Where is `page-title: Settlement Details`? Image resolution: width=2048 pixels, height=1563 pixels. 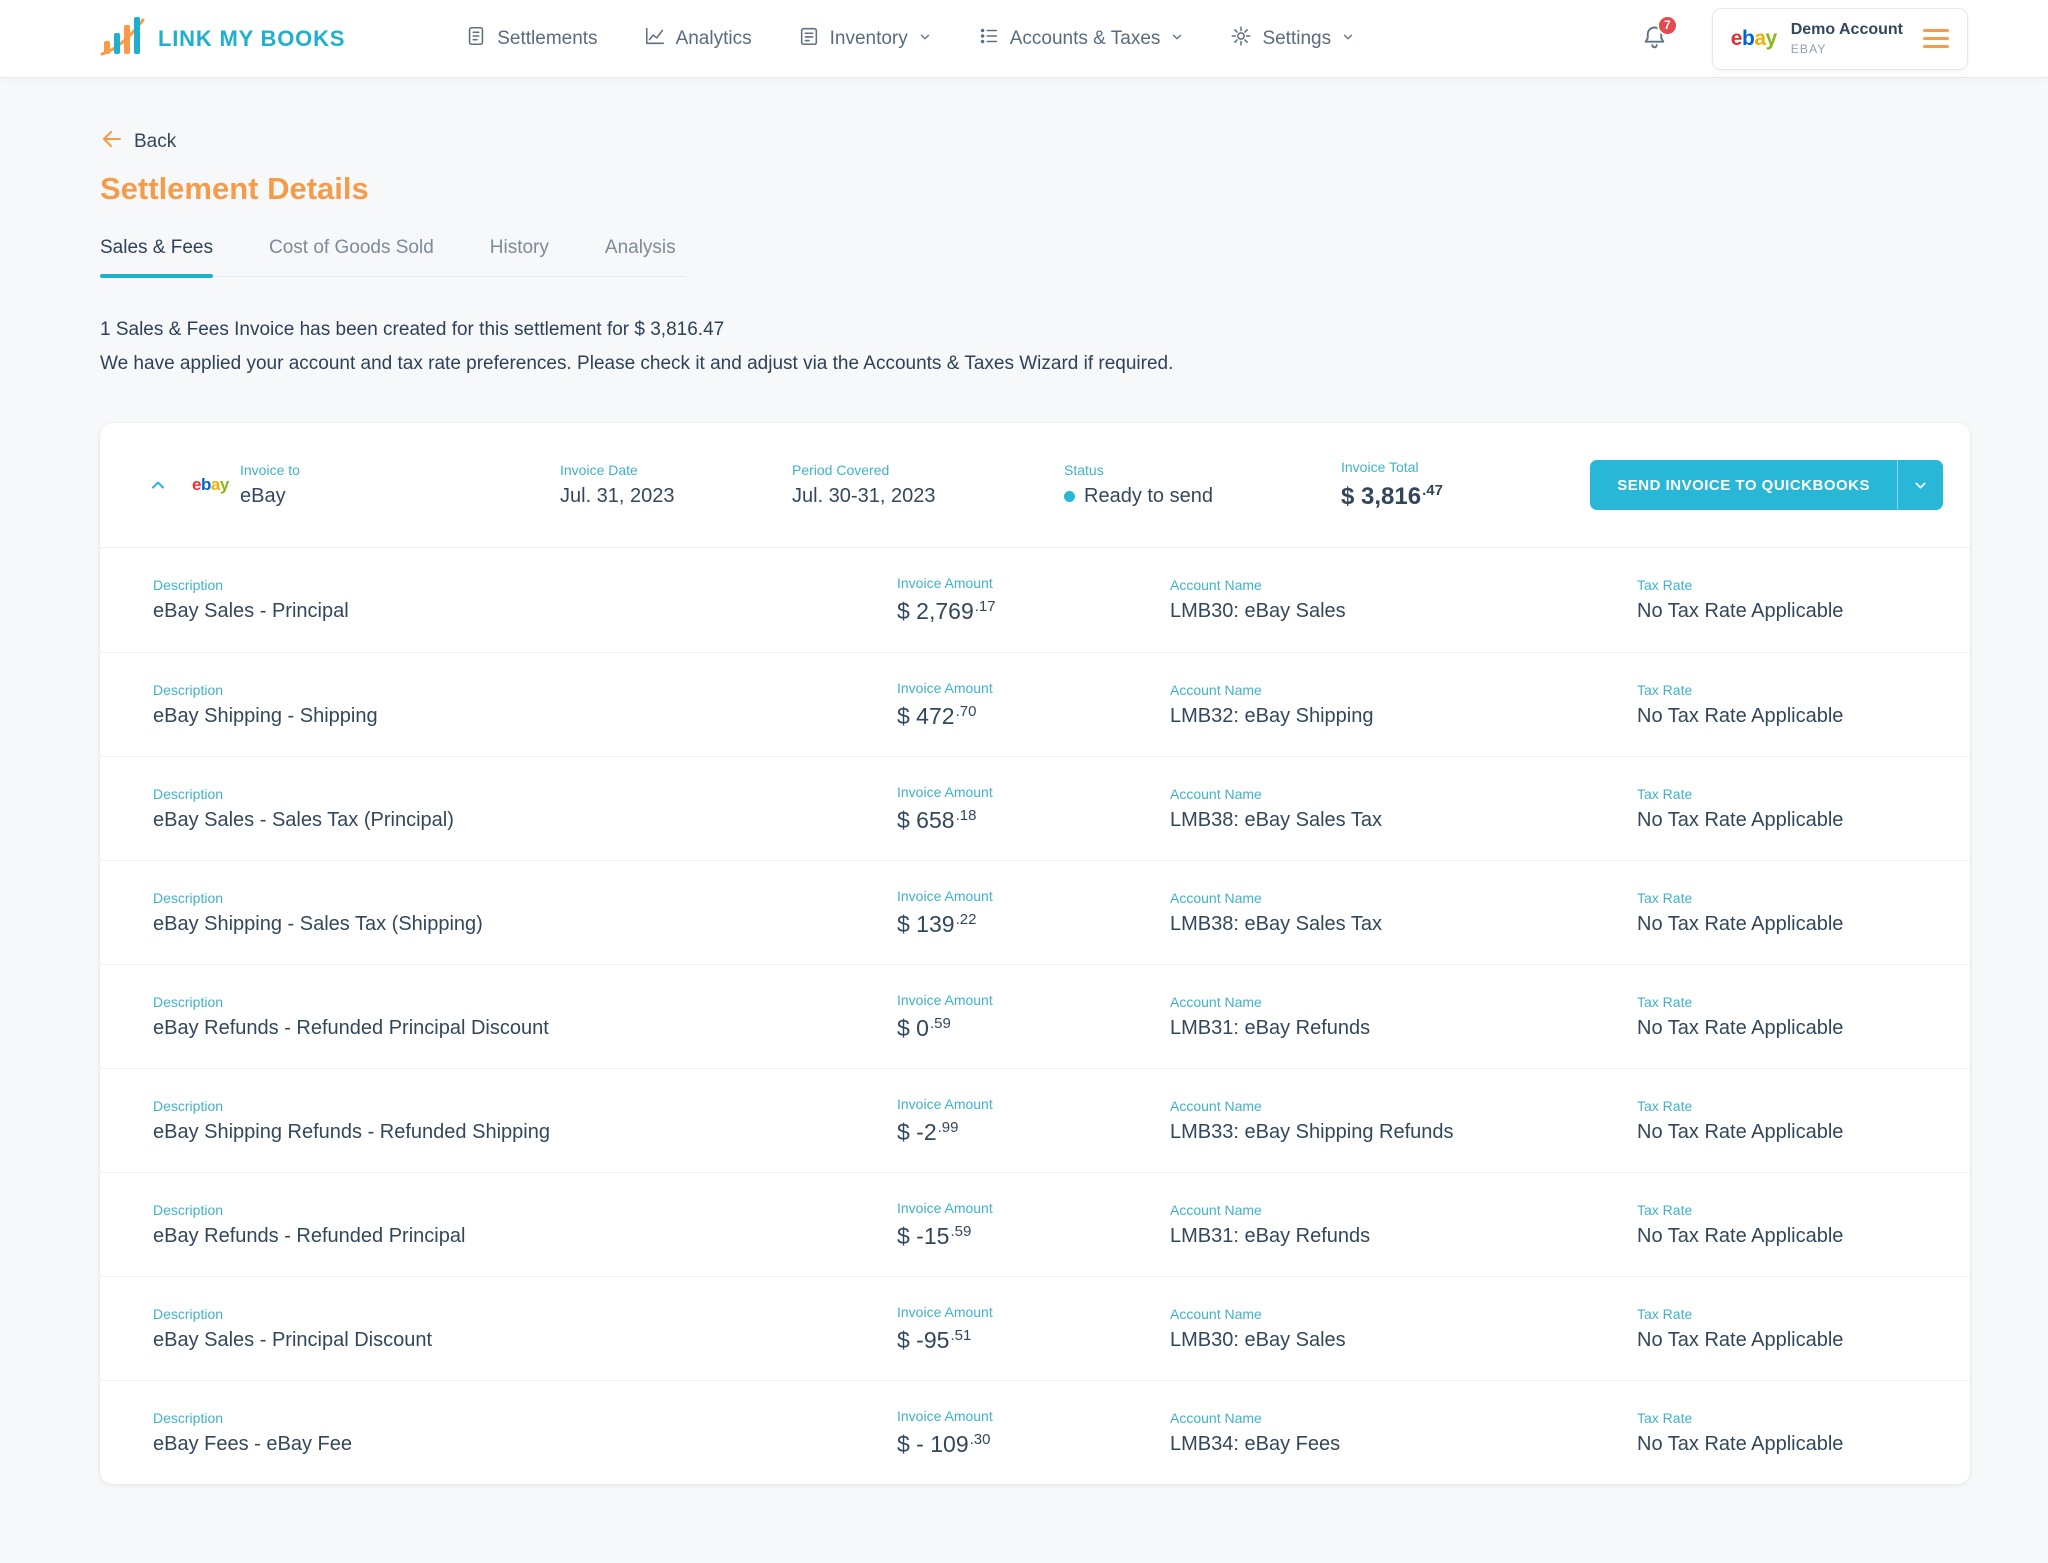
page-title: Settlement Details is located at coordinates (234, 188).